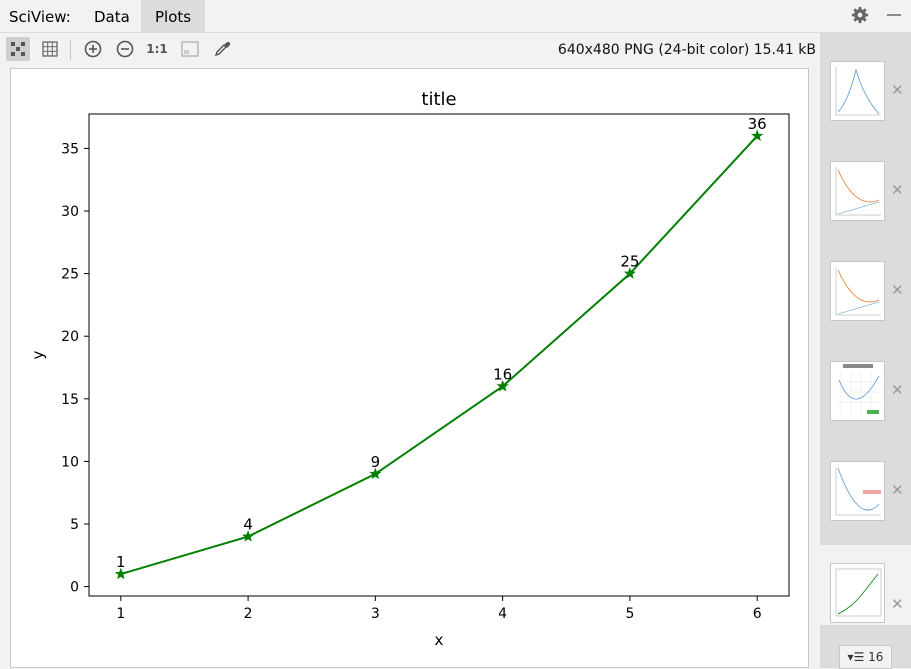 This screenshot has height=669, width=911. Describe the element at coordinates (38, 354) in the screenshot. I see `y-axis-label: y` at that location.